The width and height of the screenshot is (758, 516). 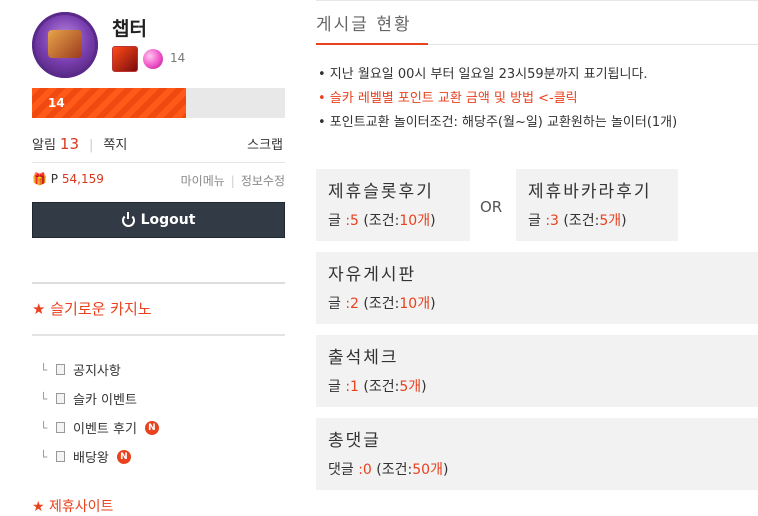 I want to click on board-label: 배당왕, so click(x=91, y=458).